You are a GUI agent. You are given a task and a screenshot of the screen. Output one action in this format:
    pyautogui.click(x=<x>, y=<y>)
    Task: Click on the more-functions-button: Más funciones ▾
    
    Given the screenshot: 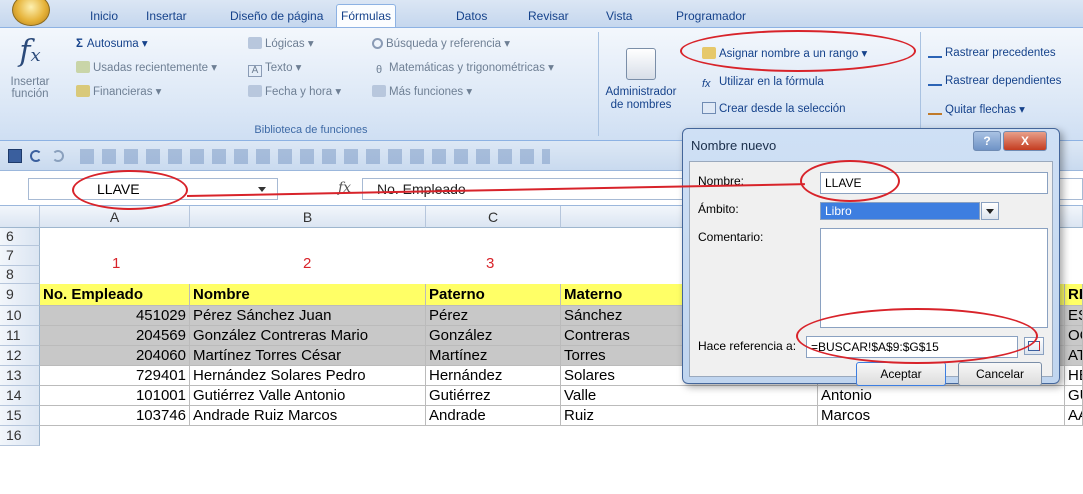 What is the action you would take?
    pyautogui.click(x=422, y=91)
    